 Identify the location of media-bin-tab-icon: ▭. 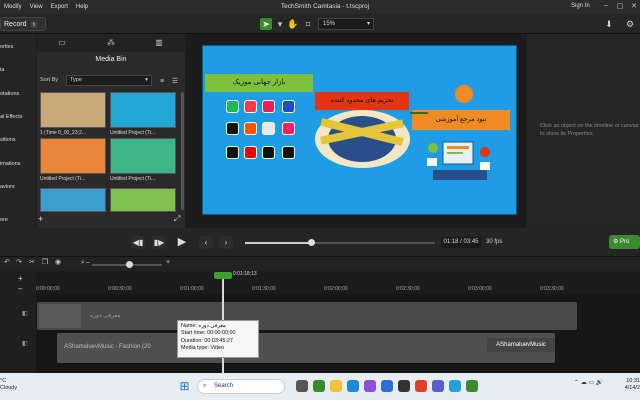
(62, 43).